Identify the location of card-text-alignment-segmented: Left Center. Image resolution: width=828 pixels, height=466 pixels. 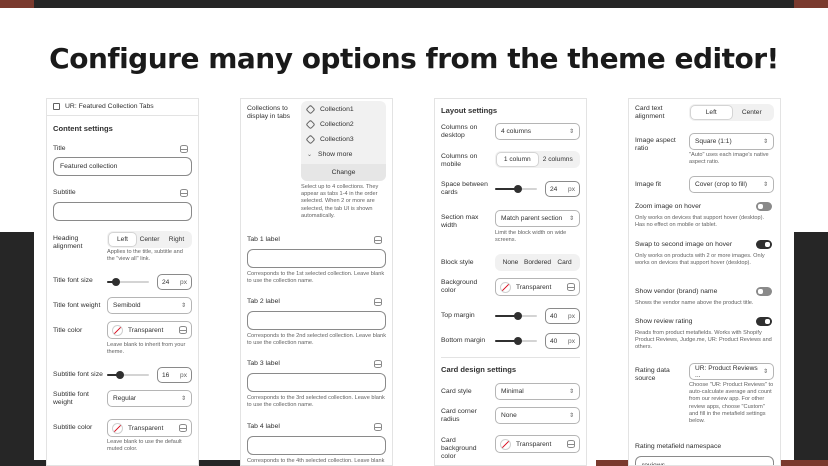
(731, 112).